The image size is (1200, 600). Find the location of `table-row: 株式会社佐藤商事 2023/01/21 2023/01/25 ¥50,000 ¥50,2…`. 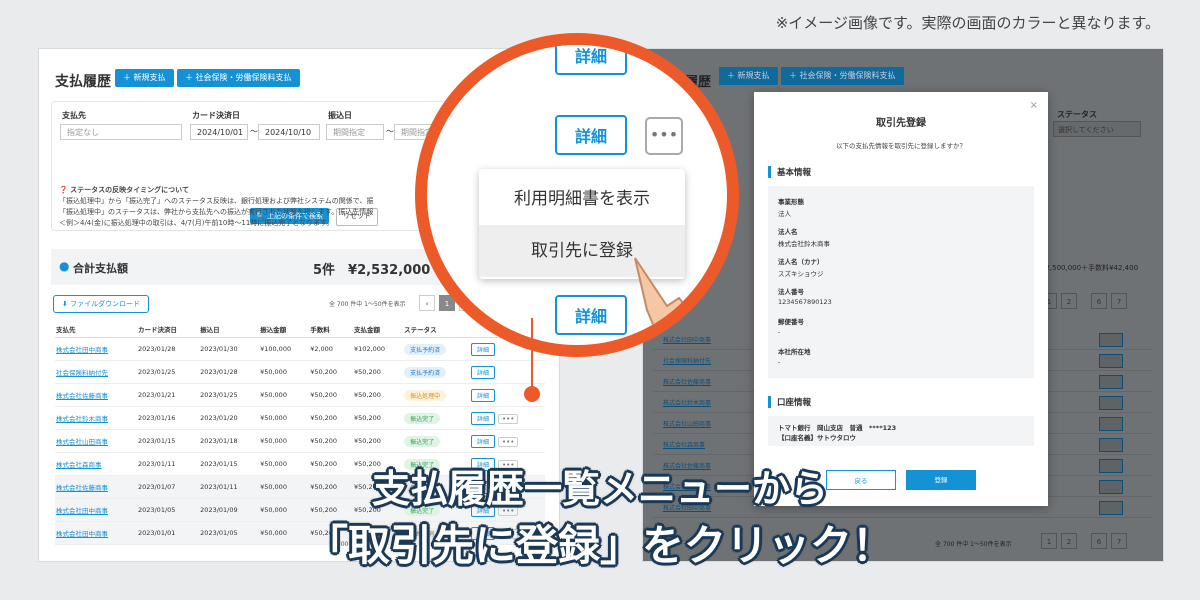

table-row: 株式会社佐藤商事 2023/01/21 2023/01/25 ¥50,000 ¥50,2… is located at coordinates (300, 395).